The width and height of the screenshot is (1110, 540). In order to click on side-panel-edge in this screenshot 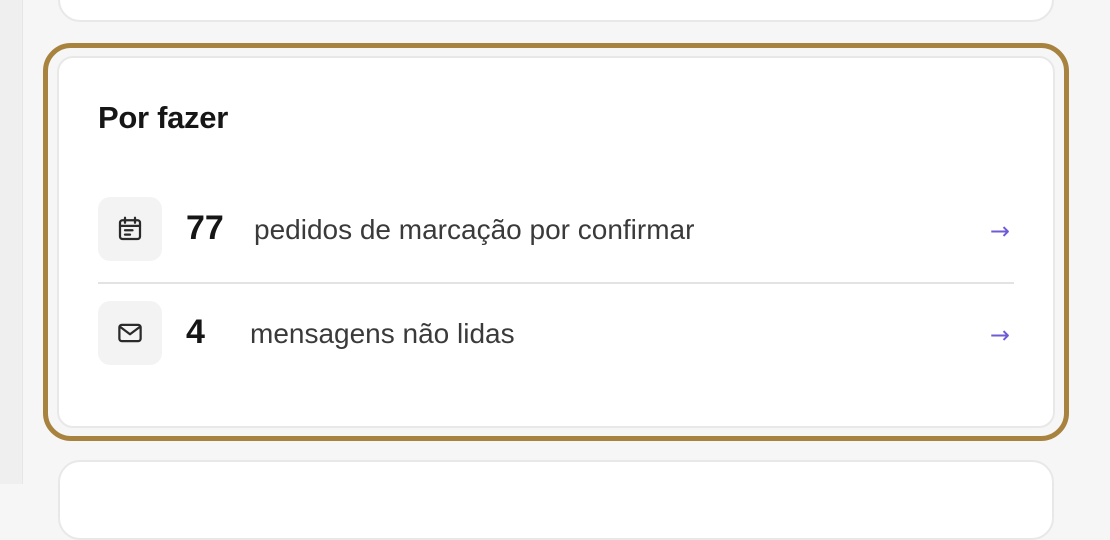, I will do `click(11, 242)`.